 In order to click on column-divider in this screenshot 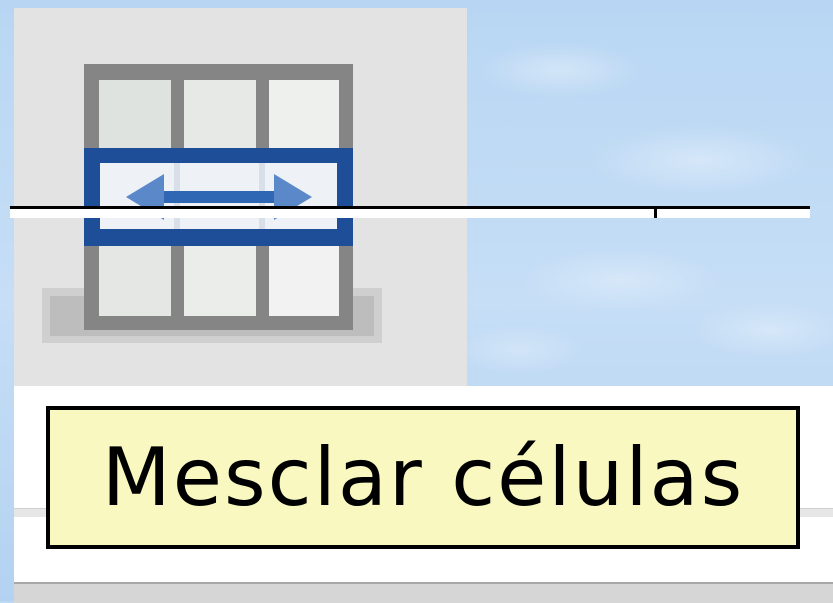, I will do `click(655, 213)`.